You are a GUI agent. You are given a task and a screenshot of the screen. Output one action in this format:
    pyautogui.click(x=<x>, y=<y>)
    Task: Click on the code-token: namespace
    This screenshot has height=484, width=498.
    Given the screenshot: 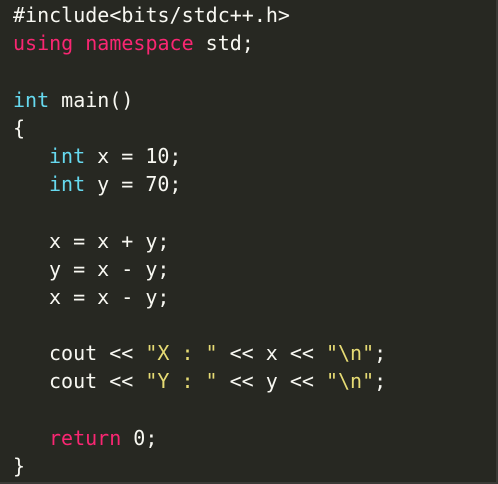 What is the action you would take?
    pyautogui.click(x=139, y=43)
    